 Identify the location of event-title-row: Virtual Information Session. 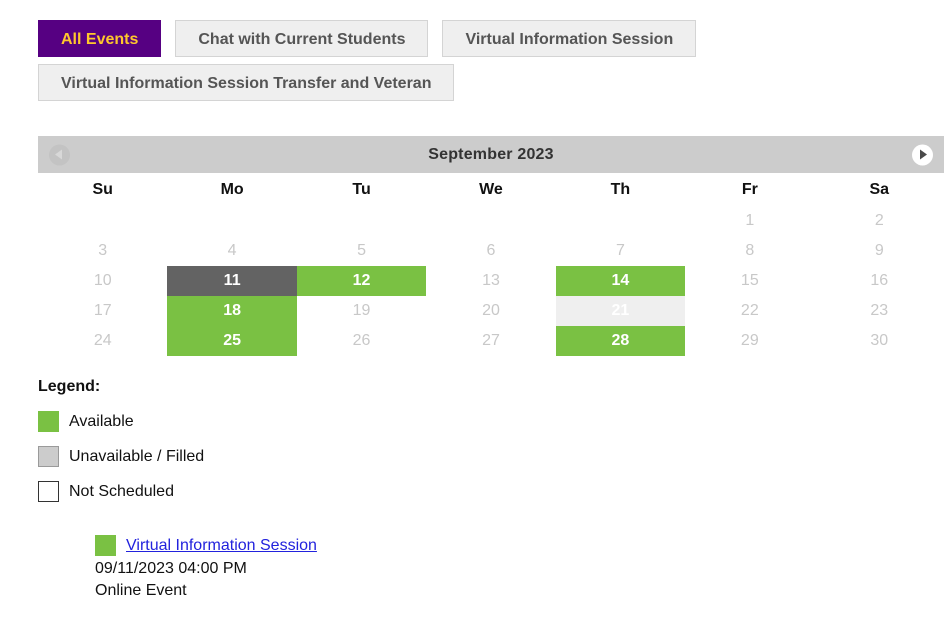
(206, 545).